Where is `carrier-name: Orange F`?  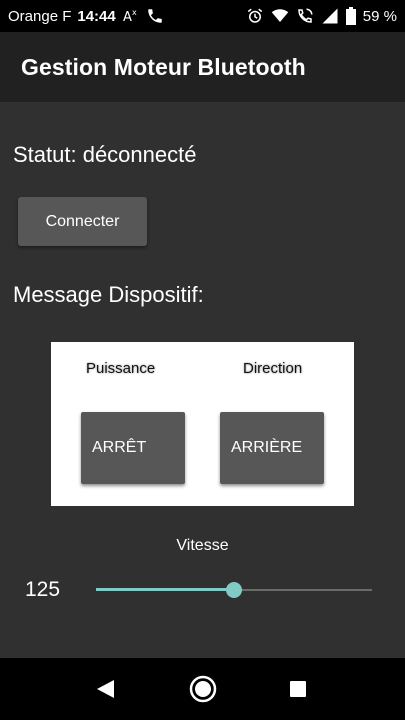 carrier-name: Orange F is located at coordinates (40, 16).